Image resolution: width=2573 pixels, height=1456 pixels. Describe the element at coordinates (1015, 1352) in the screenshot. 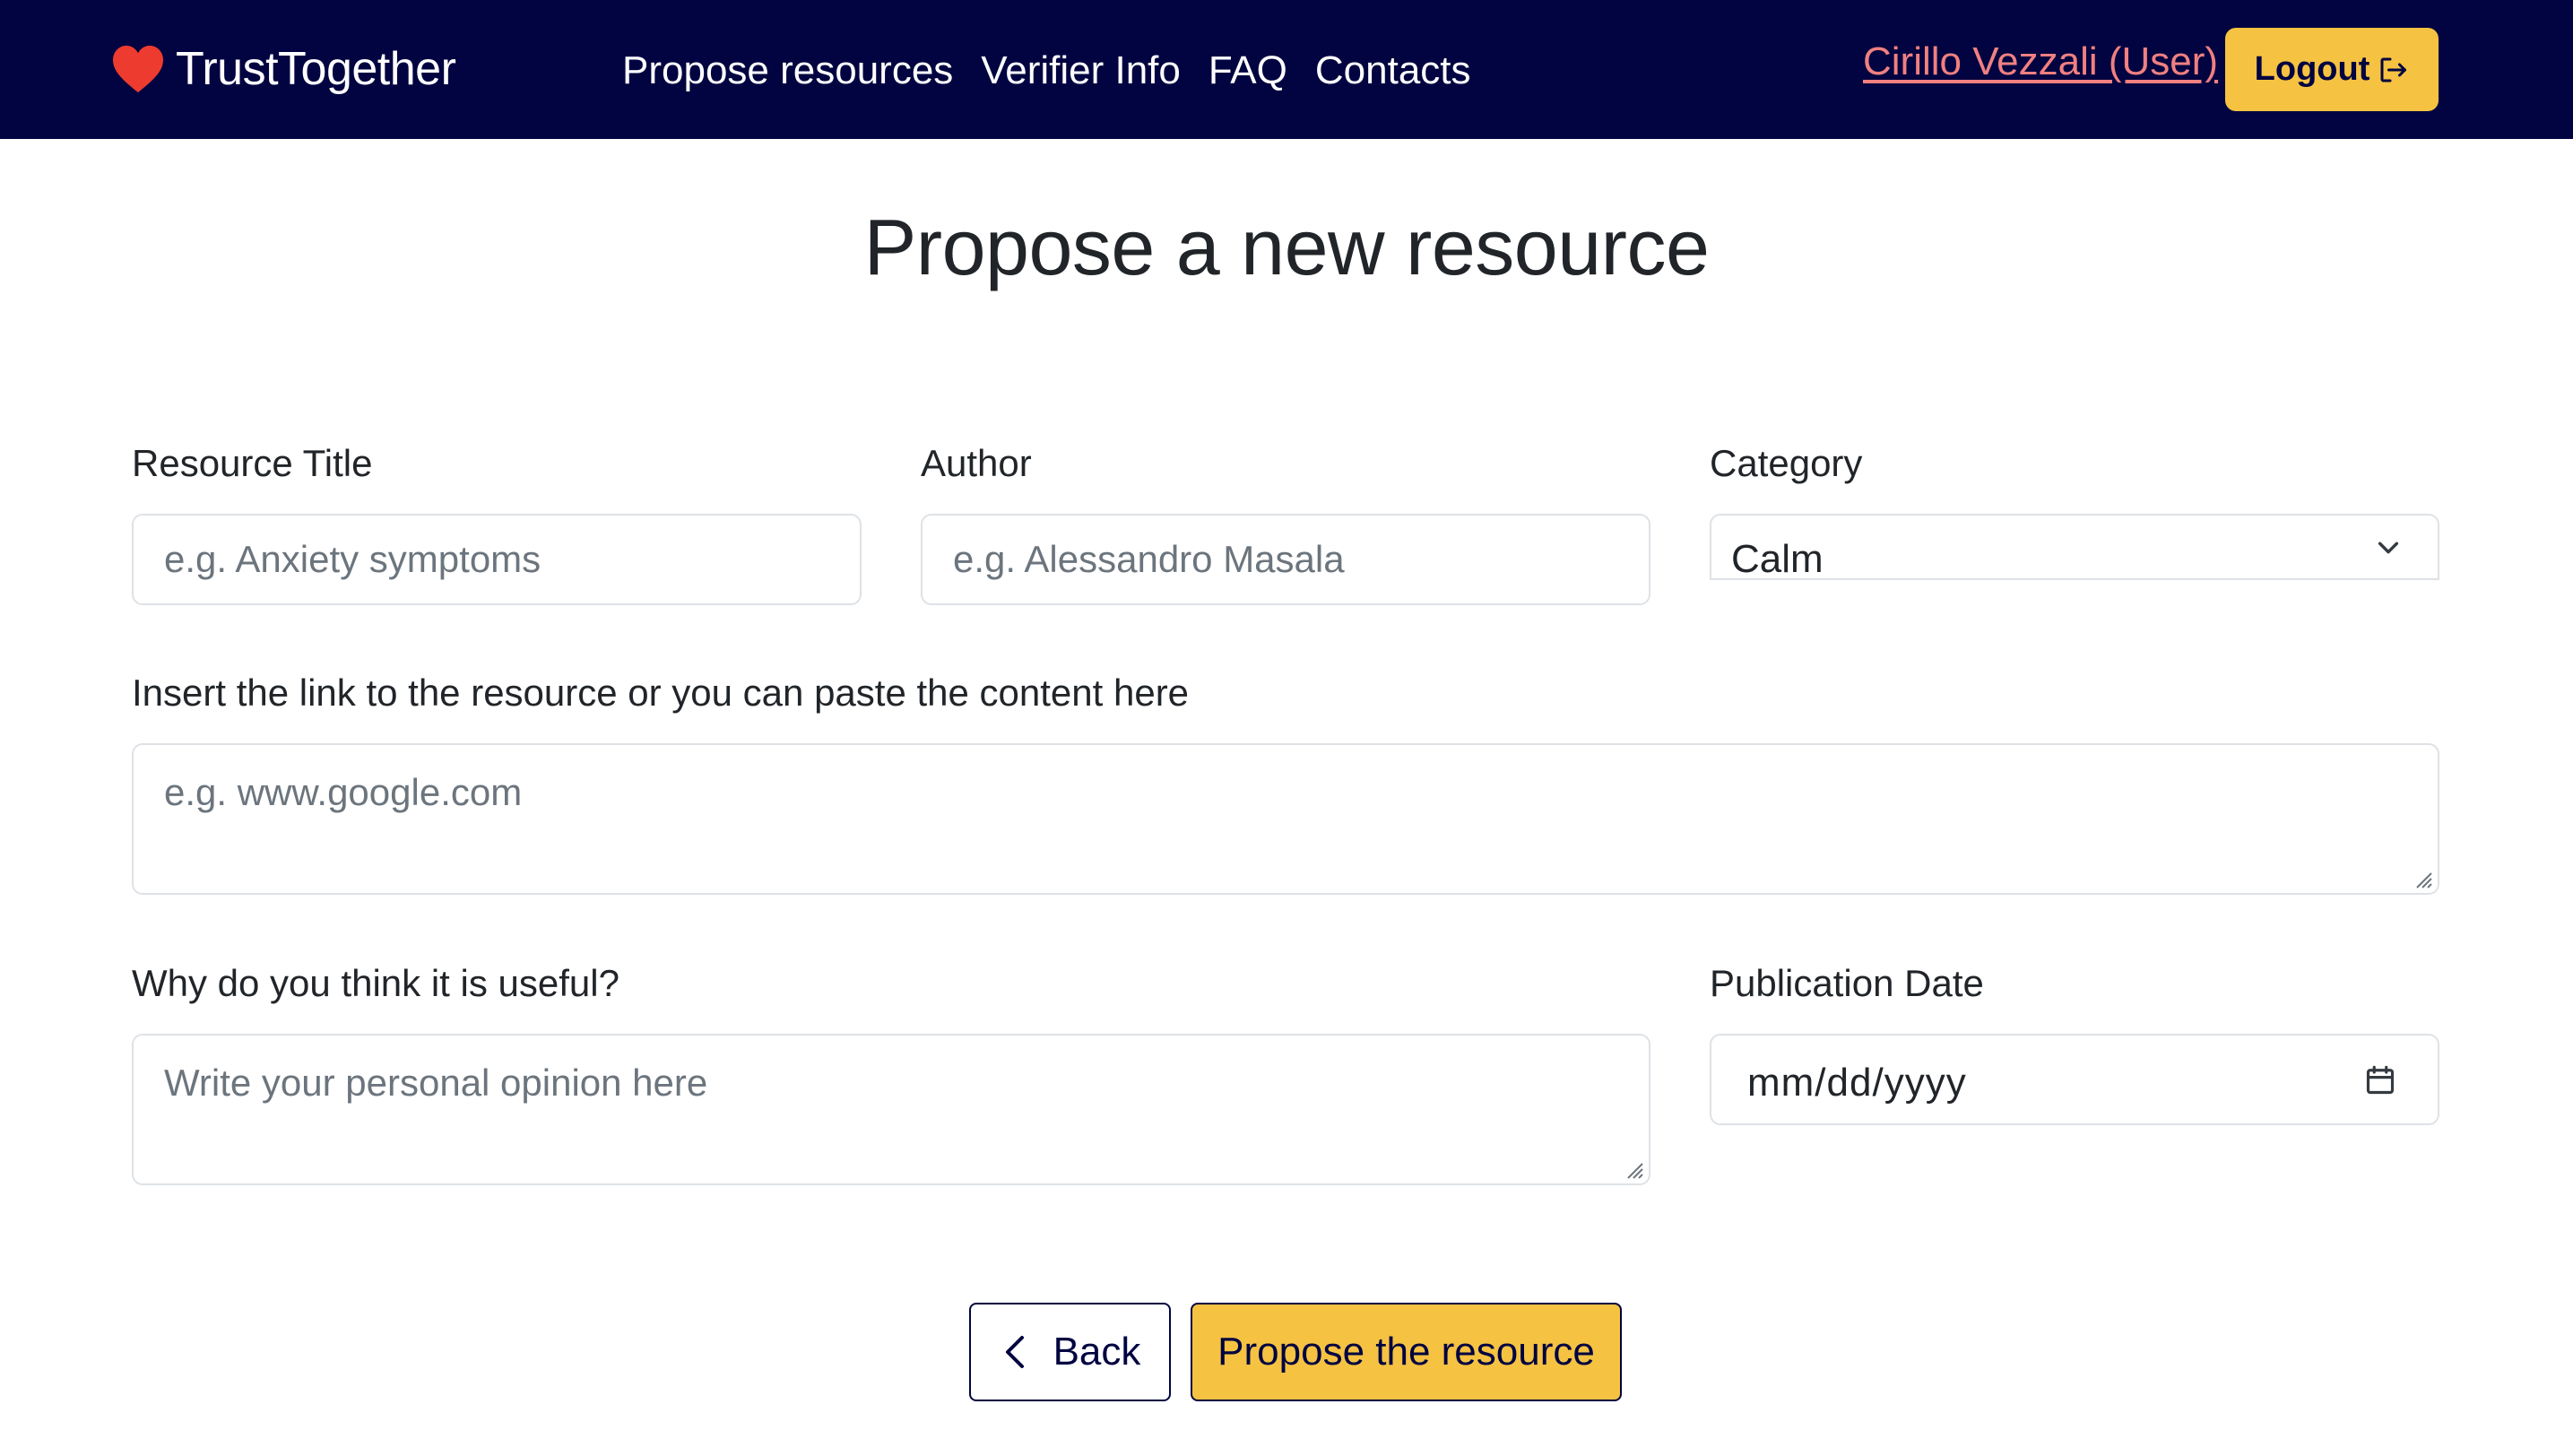

I see `chevron-left-icon` at that location.